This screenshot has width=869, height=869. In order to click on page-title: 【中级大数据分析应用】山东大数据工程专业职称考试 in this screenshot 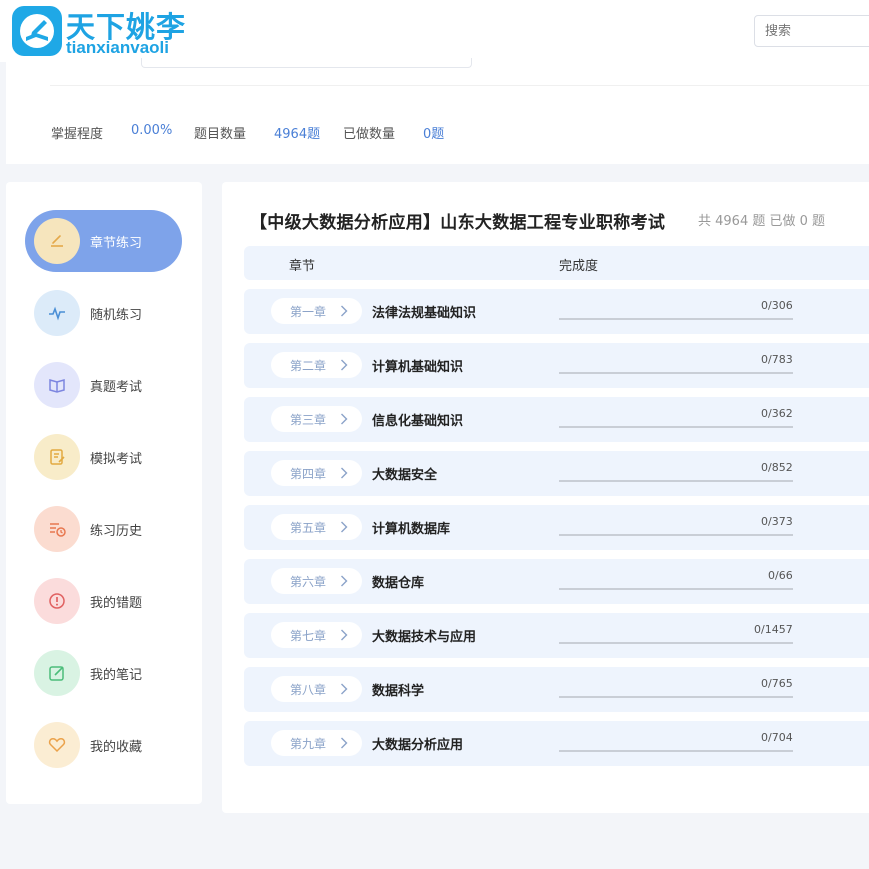, I will do `click(458, 223)`.